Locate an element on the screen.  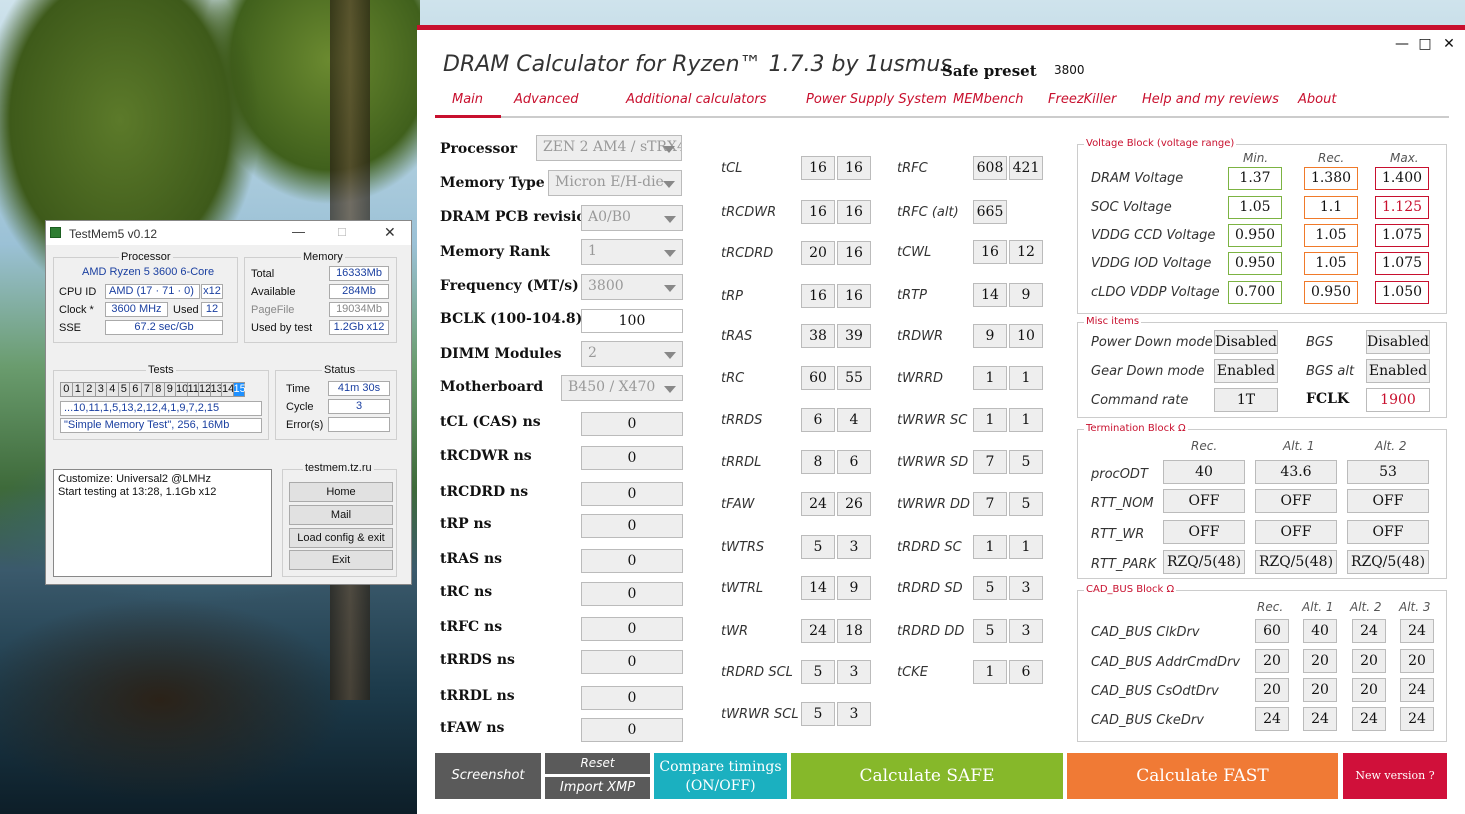
tm-exit-button: Exit is located at coordinates (341, 560).